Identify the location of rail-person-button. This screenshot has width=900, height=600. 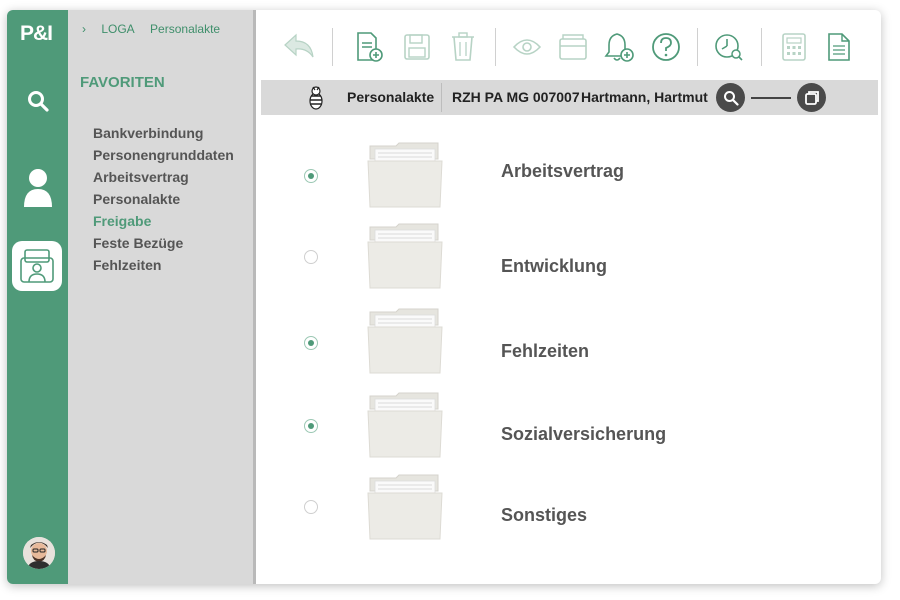
(37, 187).